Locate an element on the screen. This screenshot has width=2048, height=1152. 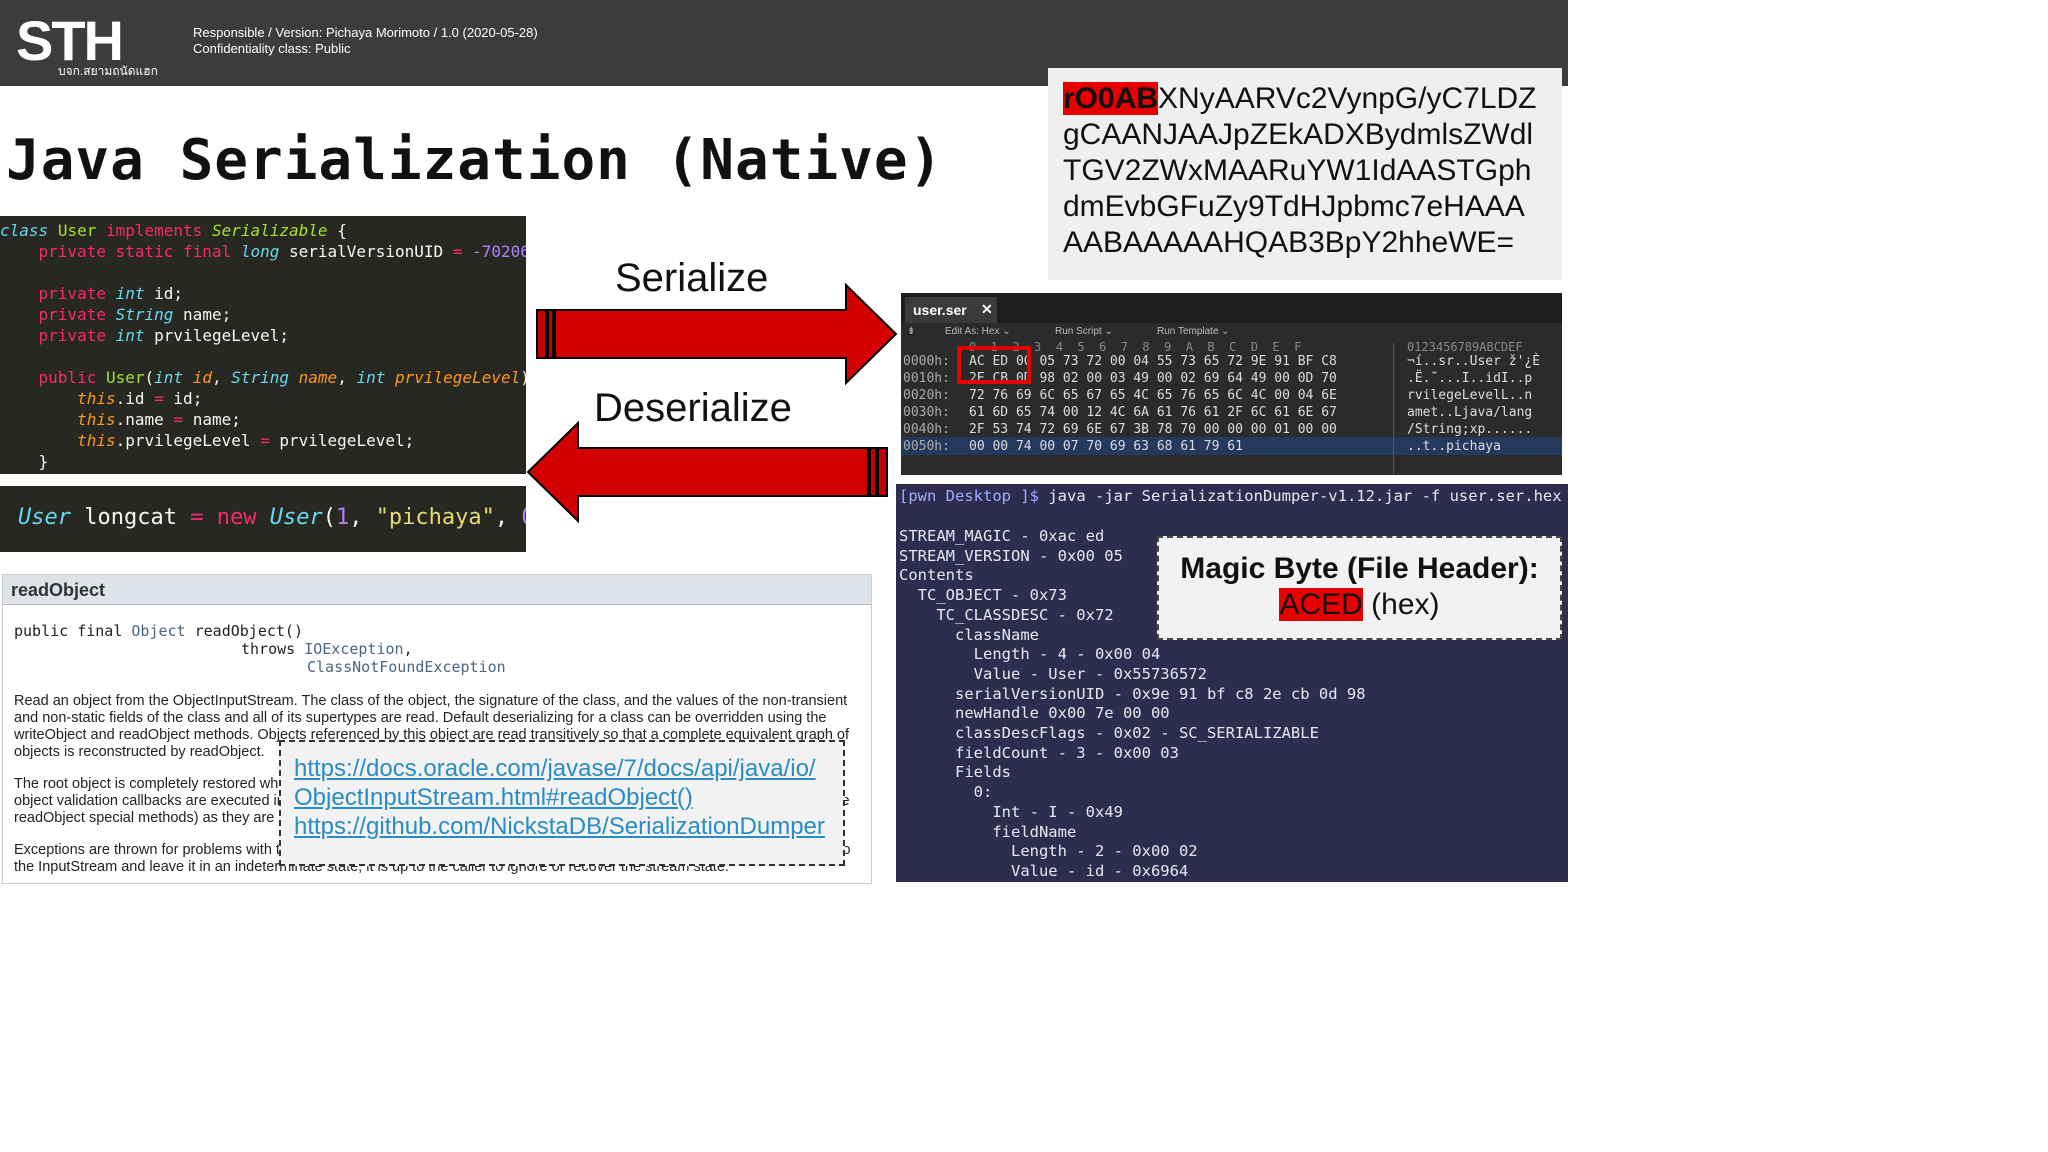
hex-ascii: amet..Ljava/lang is located at coordinates (1469, 412).